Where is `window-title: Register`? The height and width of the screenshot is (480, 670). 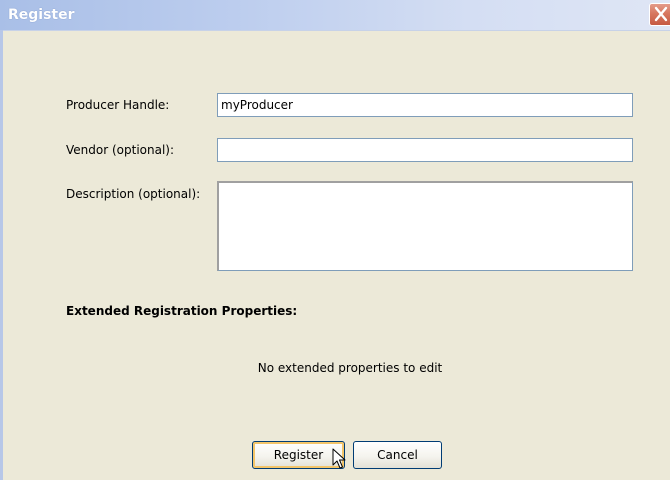 window-title: Register is located at coordinates (41, 15).